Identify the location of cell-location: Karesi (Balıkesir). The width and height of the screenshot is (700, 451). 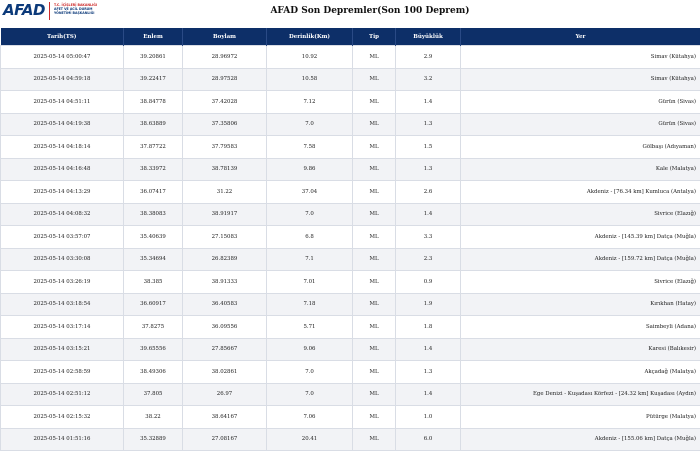
(580, 349).